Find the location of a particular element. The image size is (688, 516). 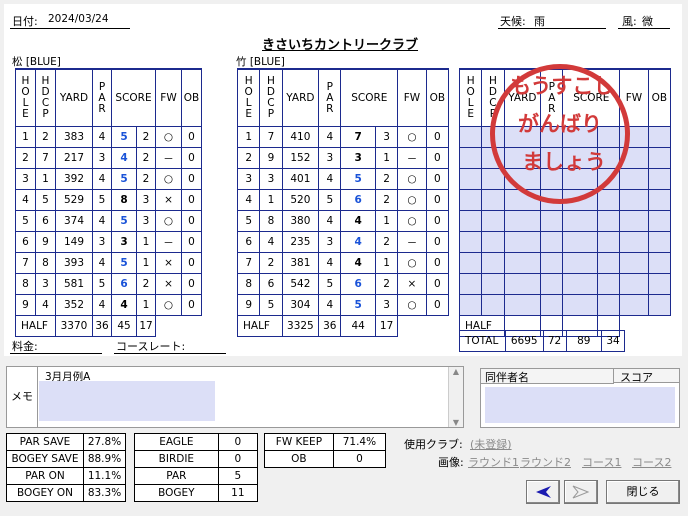

cell-hdcp is located at coordinates (493, 200).